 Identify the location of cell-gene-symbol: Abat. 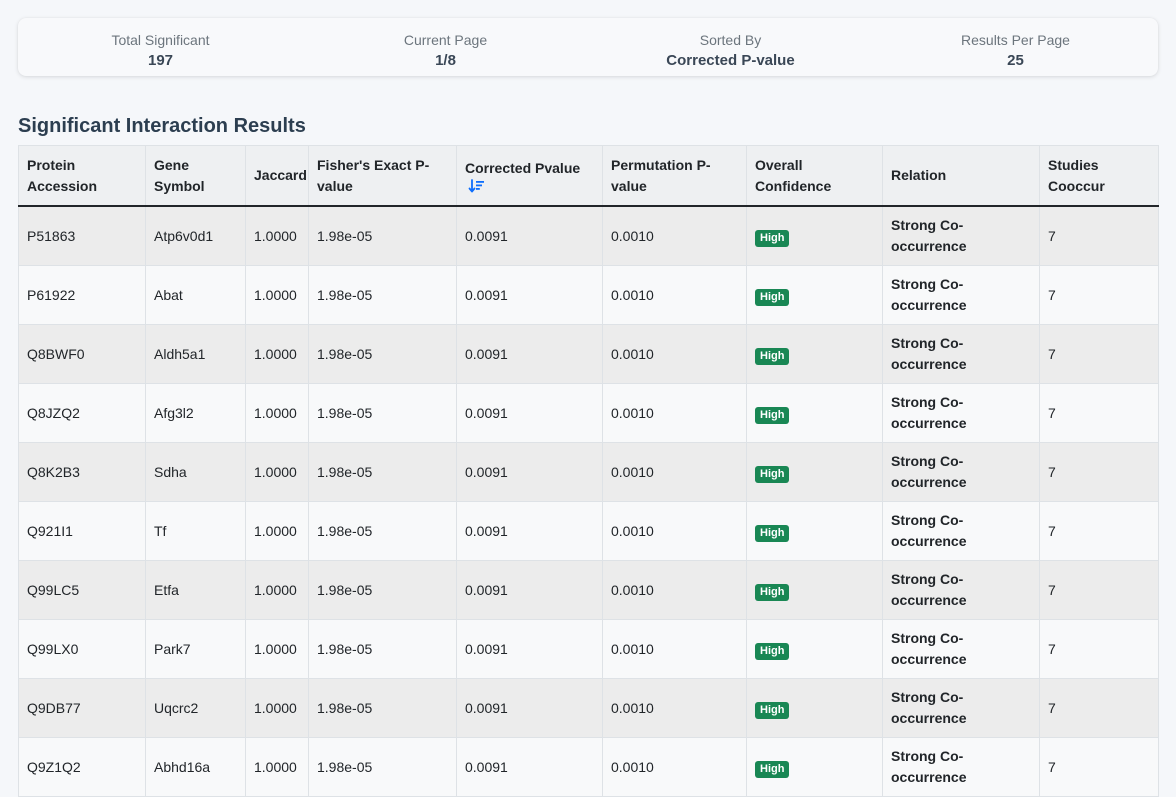
(195, 295).